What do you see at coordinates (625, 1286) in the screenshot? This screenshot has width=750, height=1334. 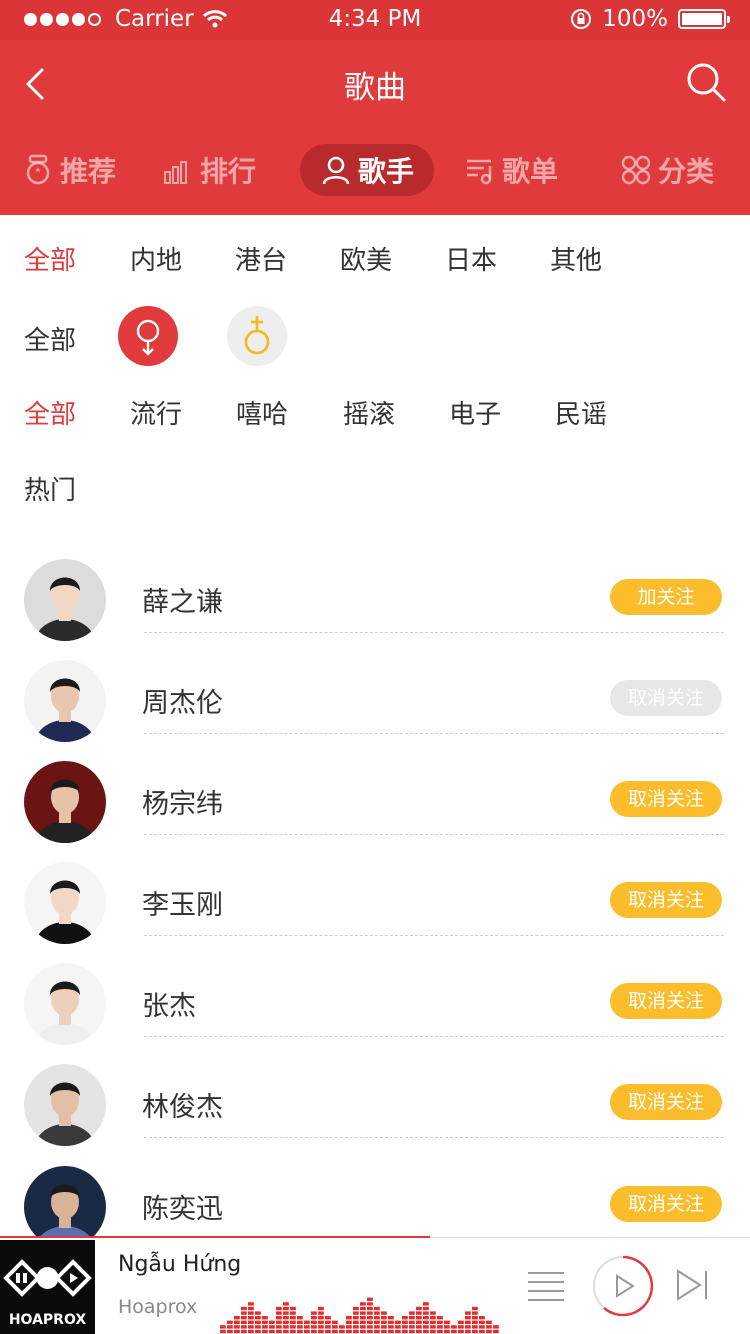 I see `play-icon` at bounding box center [625, 1286].